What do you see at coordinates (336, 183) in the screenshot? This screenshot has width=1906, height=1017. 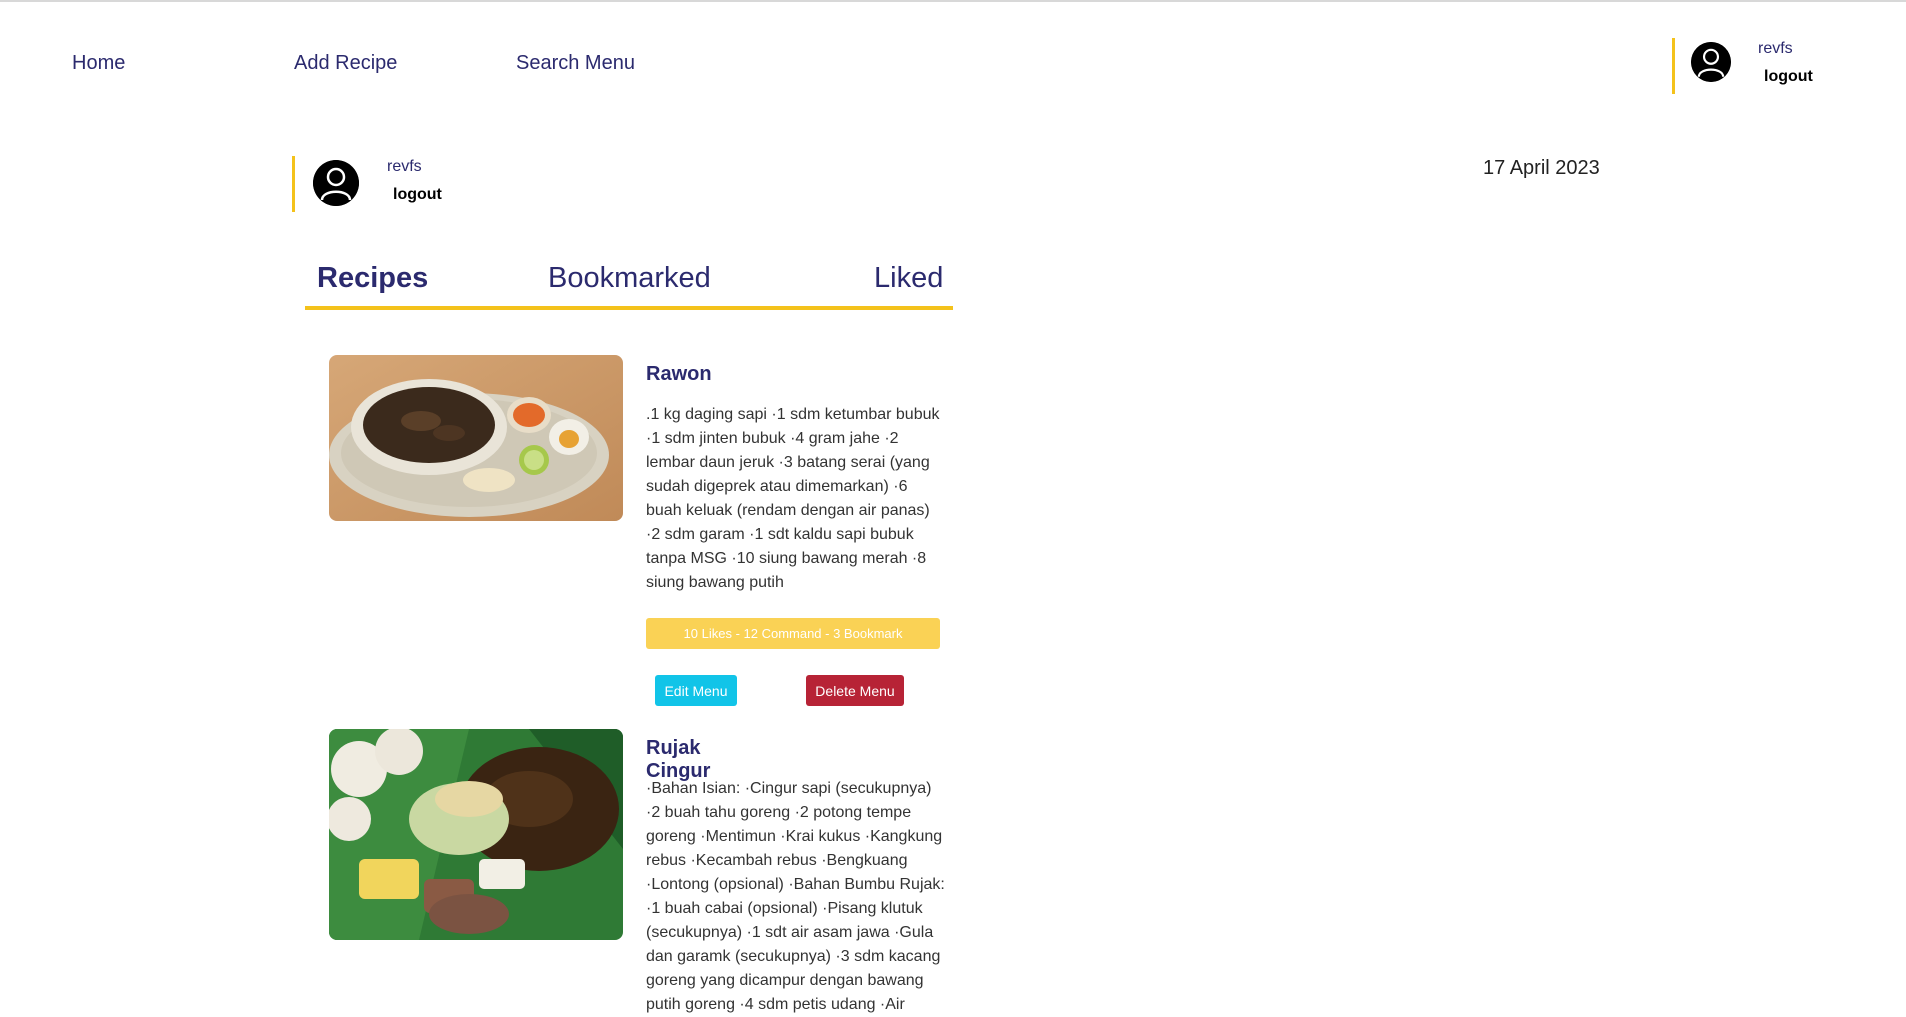 I see `profile-avatar-icon` at bounding box center [336, 183].